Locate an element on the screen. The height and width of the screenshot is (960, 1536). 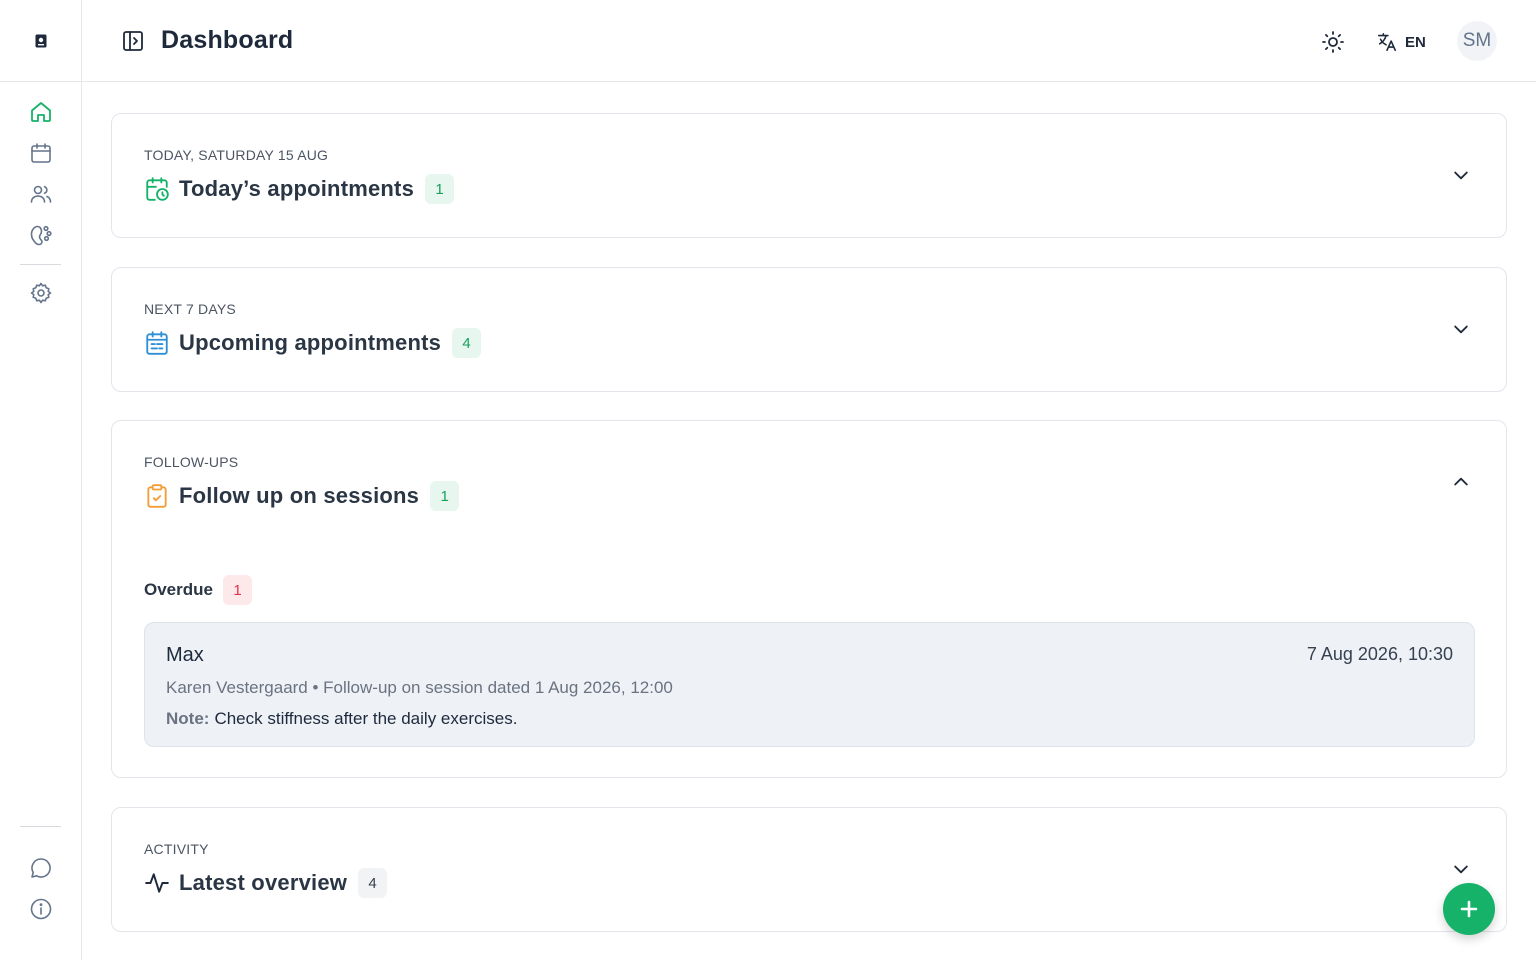
activity-header: ACTIVITY Latest overview 4 is located at coordinates (809, 870).